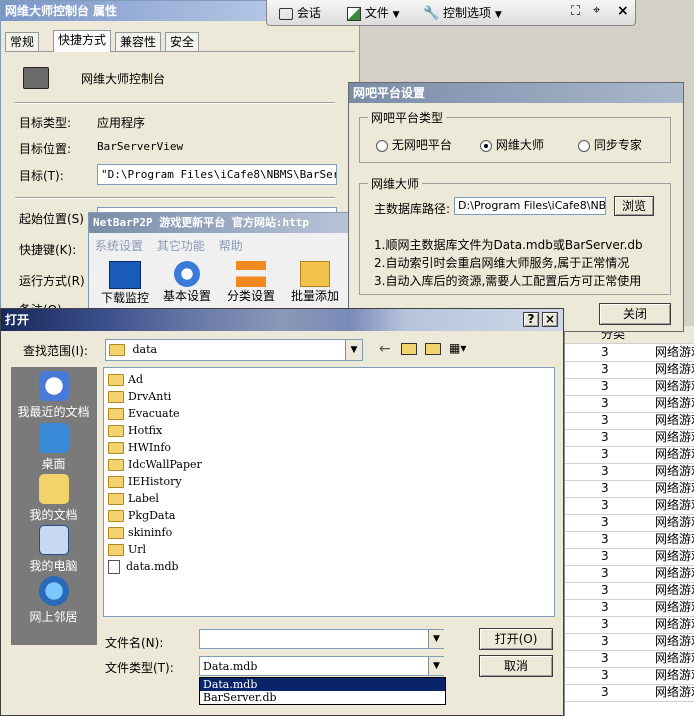  I want to click on folder-item: Label, so click(329, 498).